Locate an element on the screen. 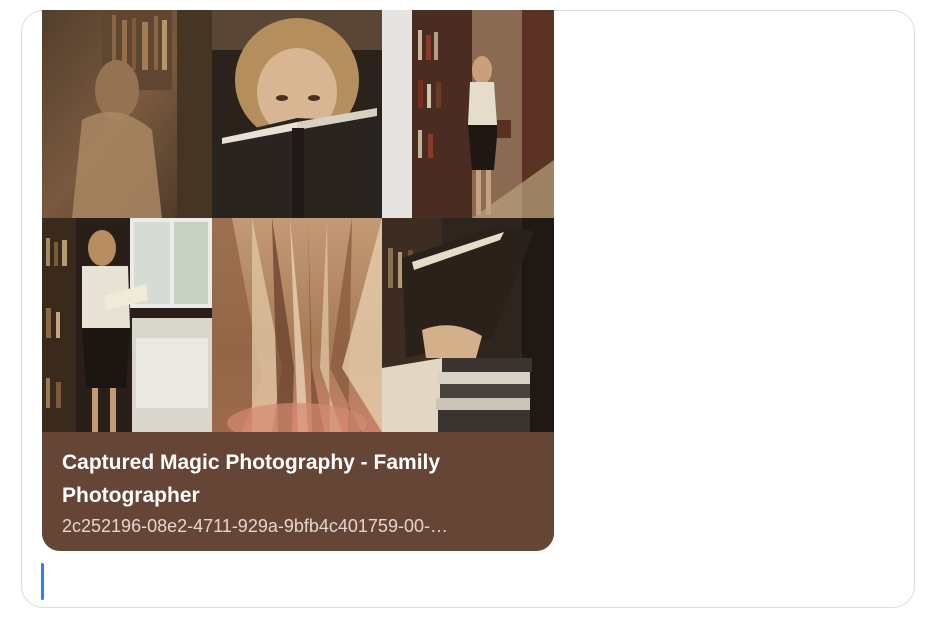  photo-woman-reading-by-window is located at coordinates (127, 325).